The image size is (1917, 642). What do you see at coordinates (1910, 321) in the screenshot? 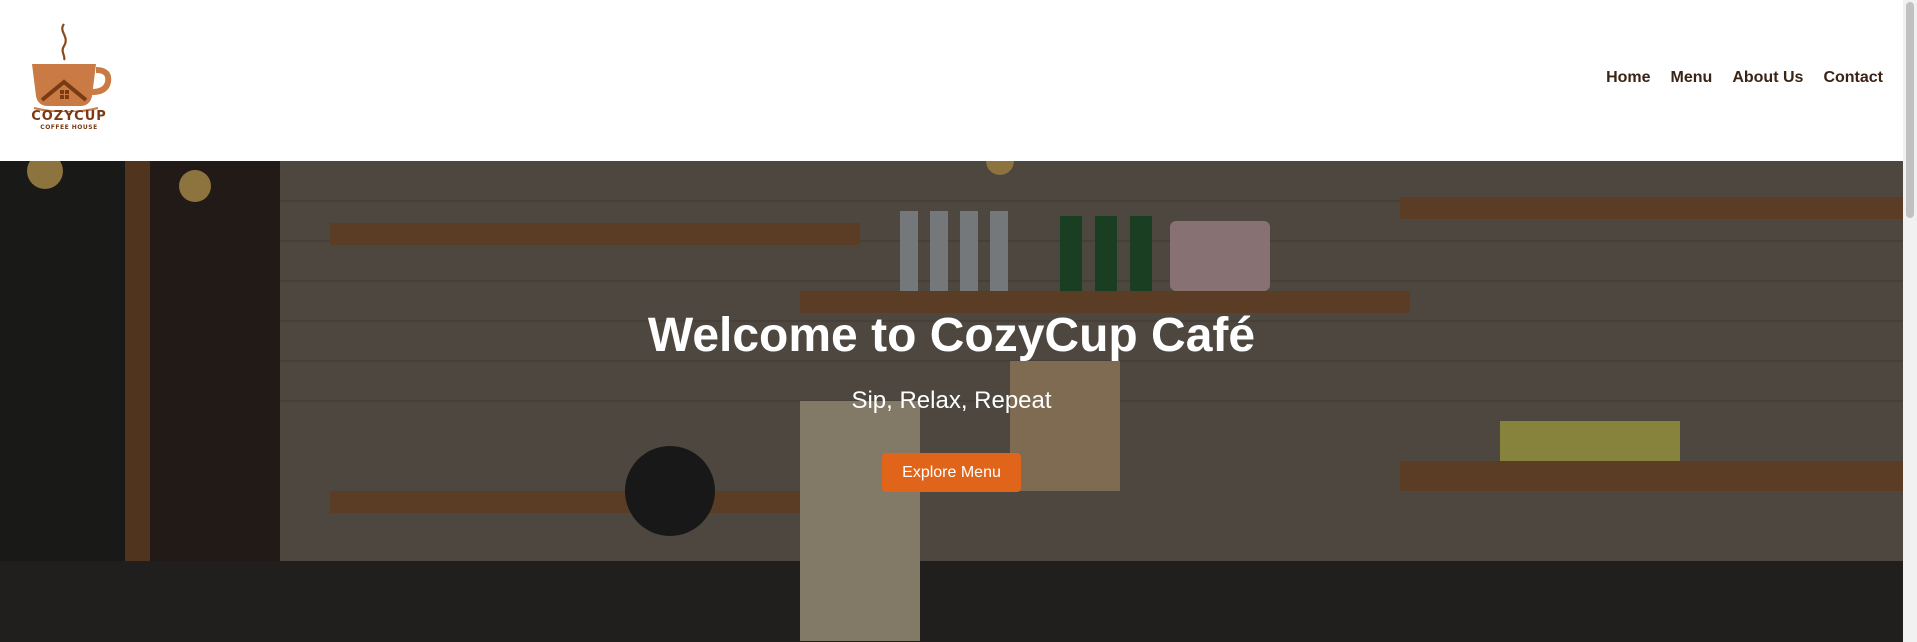
I see `page-scrollbar` at bounding box center [1910, 321].